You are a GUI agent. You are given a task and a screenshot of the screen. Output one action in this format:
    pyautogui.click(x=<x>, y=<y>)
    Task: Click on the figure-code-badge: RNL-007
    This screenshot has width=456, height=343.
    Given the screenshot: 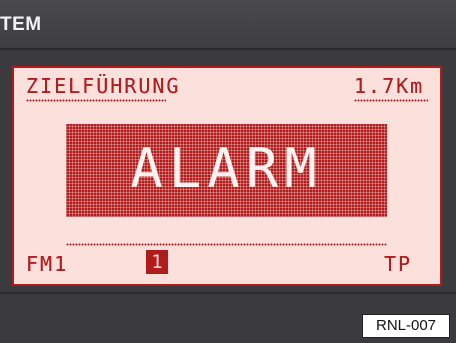 What is the action you would take?
    pyautogui.click(x=406, y=326)
    